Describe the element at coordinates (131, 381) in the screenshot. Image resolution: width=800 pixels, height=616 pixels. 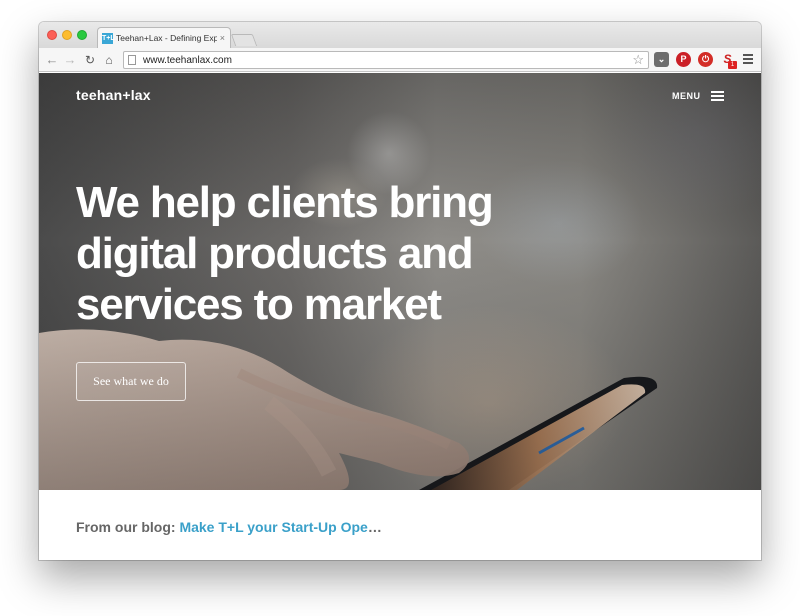
I see `see-what-we-do-button: See what we do` at that location.